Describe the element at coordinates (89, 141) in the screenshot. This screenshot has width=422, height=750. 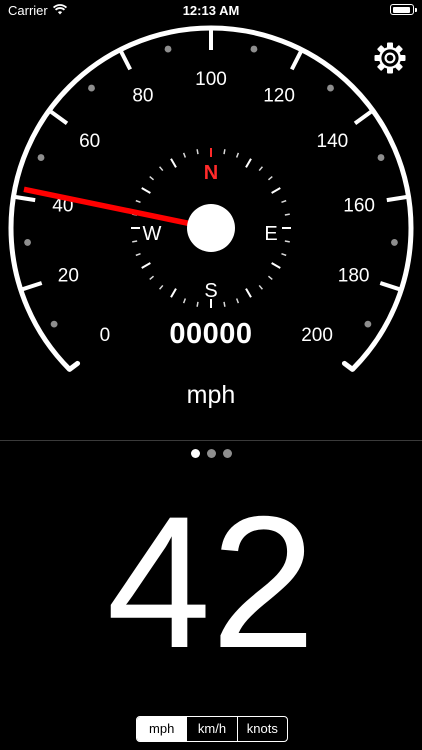
I see `gauge-scale-label: 60` at that location.